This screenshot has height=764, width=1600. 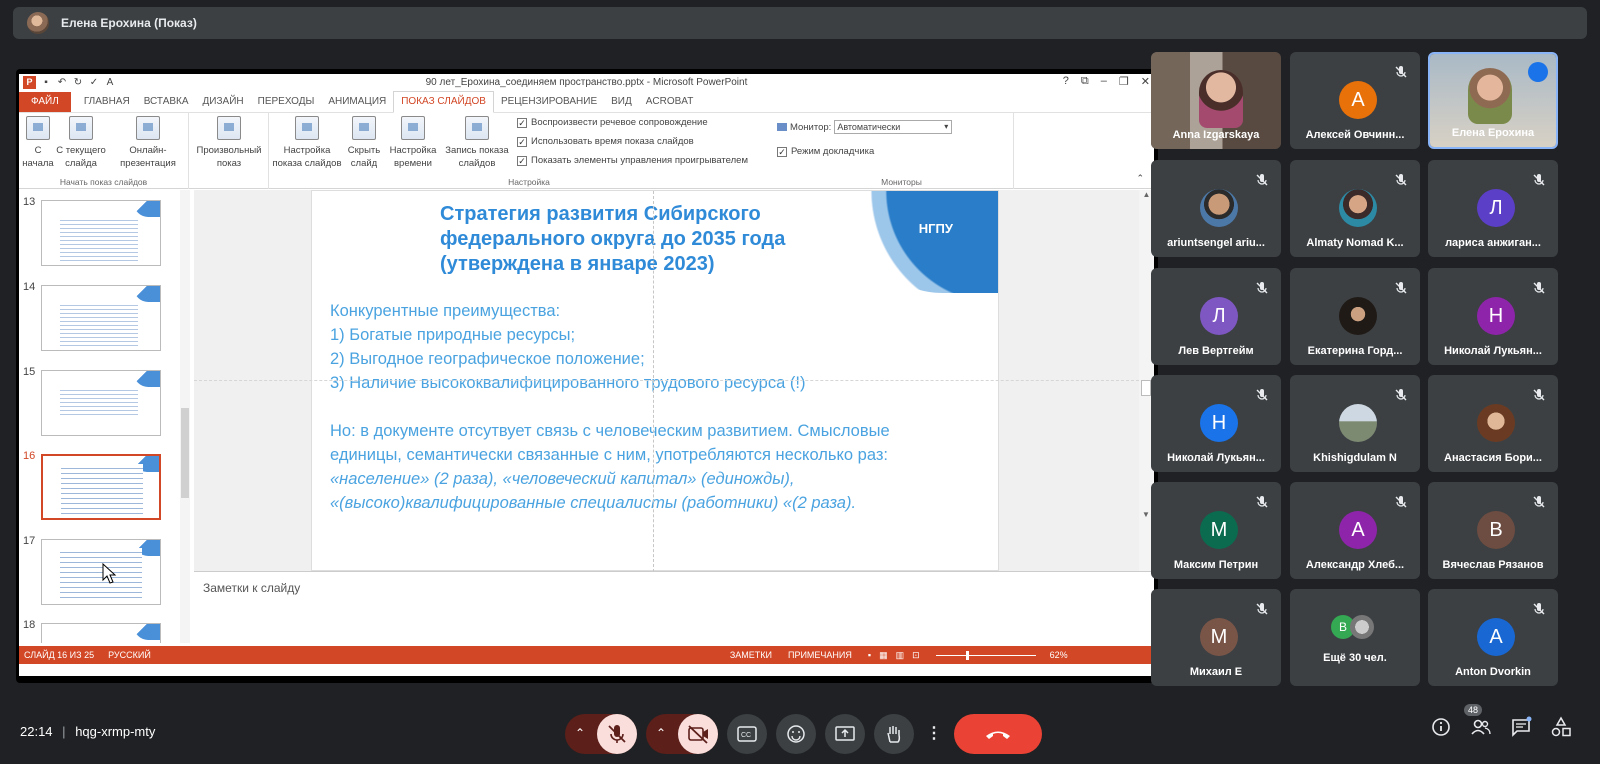 I want to click on captions-button: CC, so click(x=747, y=734).